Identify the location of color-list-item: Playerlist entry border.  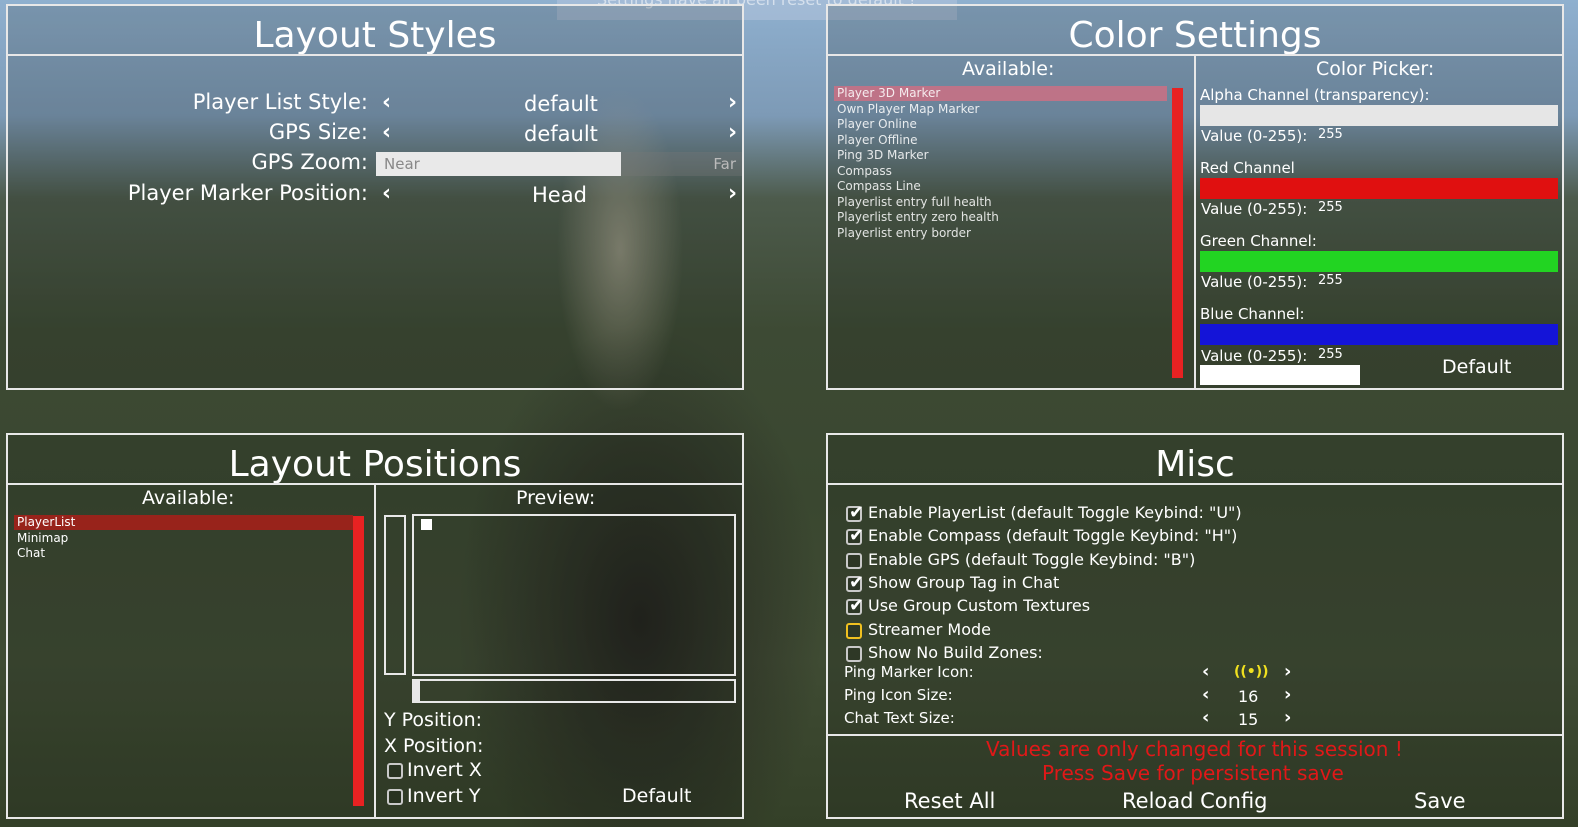
(1000, 233).